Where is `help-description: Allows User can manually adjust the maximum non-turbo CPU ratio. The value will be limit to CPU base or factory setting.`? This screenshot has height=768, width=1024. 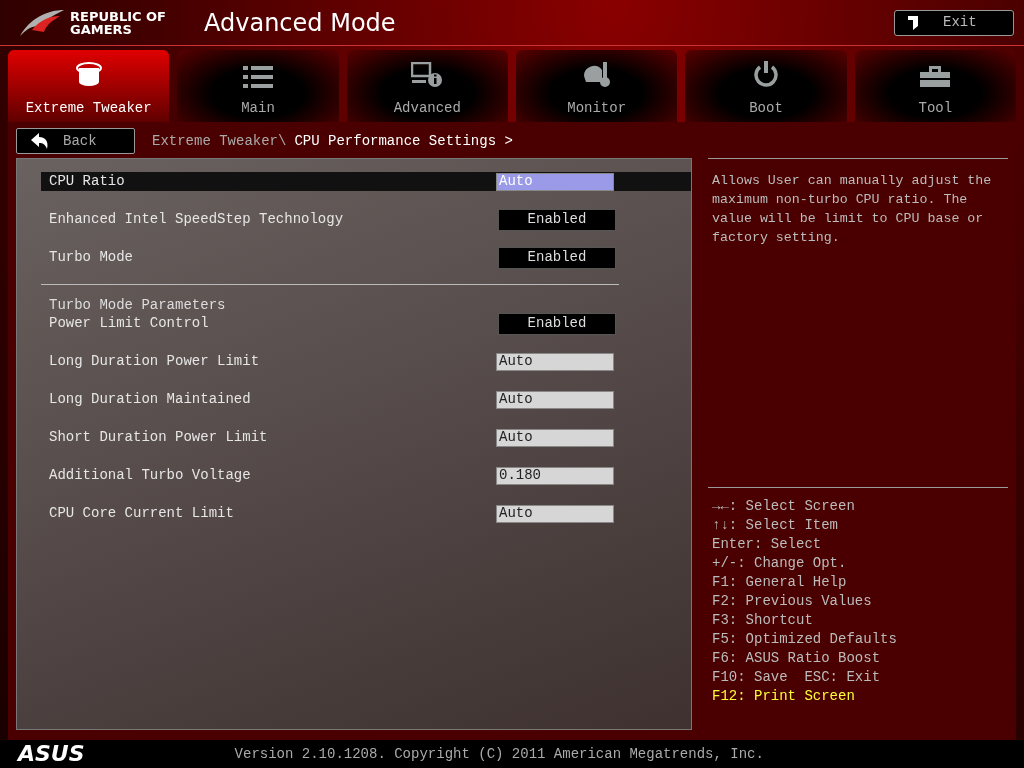
help-description: Allows User can manually adjust the maximum non-turbo CPU ratio. The value will be limit to CPU base or factory setting. is located at coordinates (852, 209).